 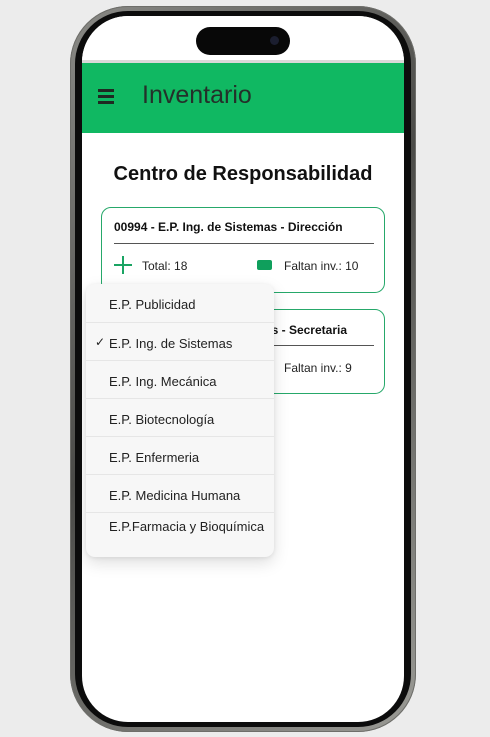 I want to click on pending-count: Faltan inv.: 10, so click(x=321, y=266).